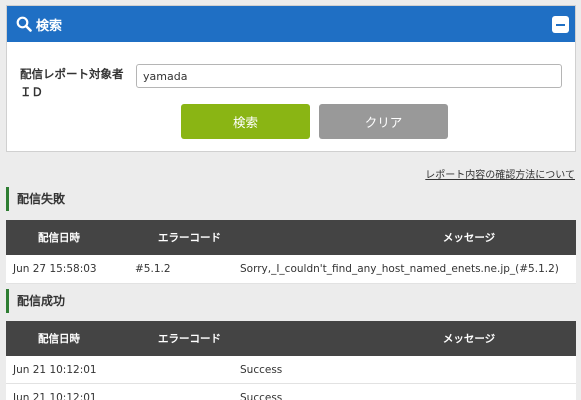  Describe the element at coordinates (35, 199) in the screenshot. I see `failed-section-title: 配信失敗` at that location.